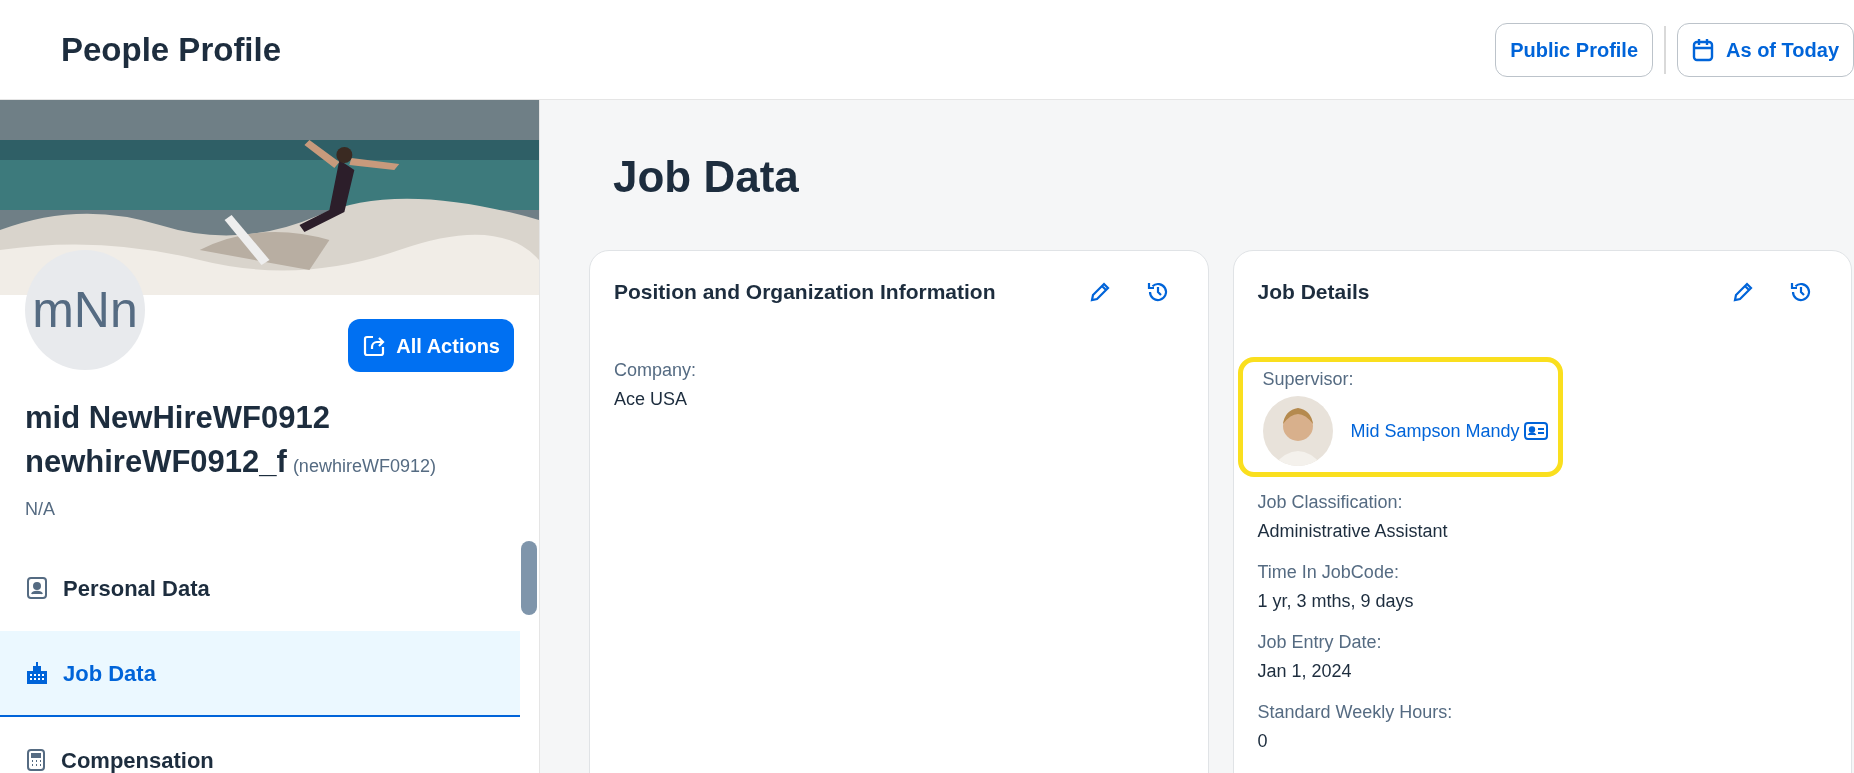 The height and width of the screenshot is (773, 1854). I want to click on employee-name: mid NewHireWF0912, so click(178, 418).